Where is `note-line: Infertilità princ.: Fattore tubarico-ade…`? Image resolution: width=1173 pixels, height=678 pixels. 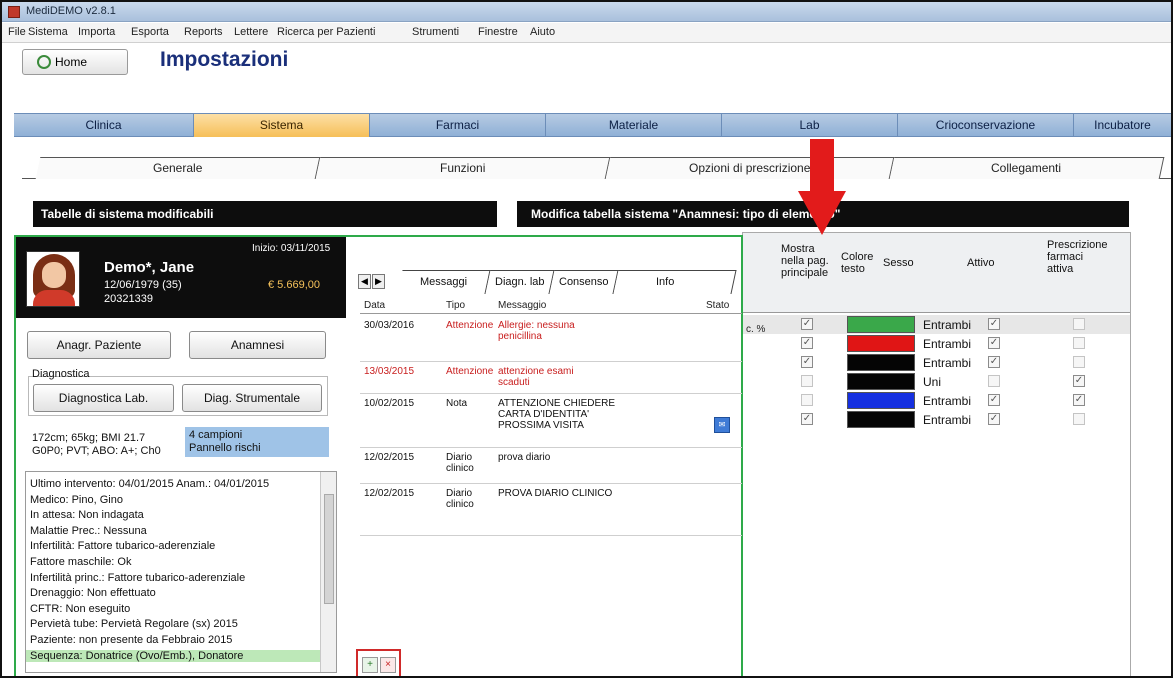
note-line: Infertilità princ.: Fattore tubarico-ade… is located at coordinates (138, 577).